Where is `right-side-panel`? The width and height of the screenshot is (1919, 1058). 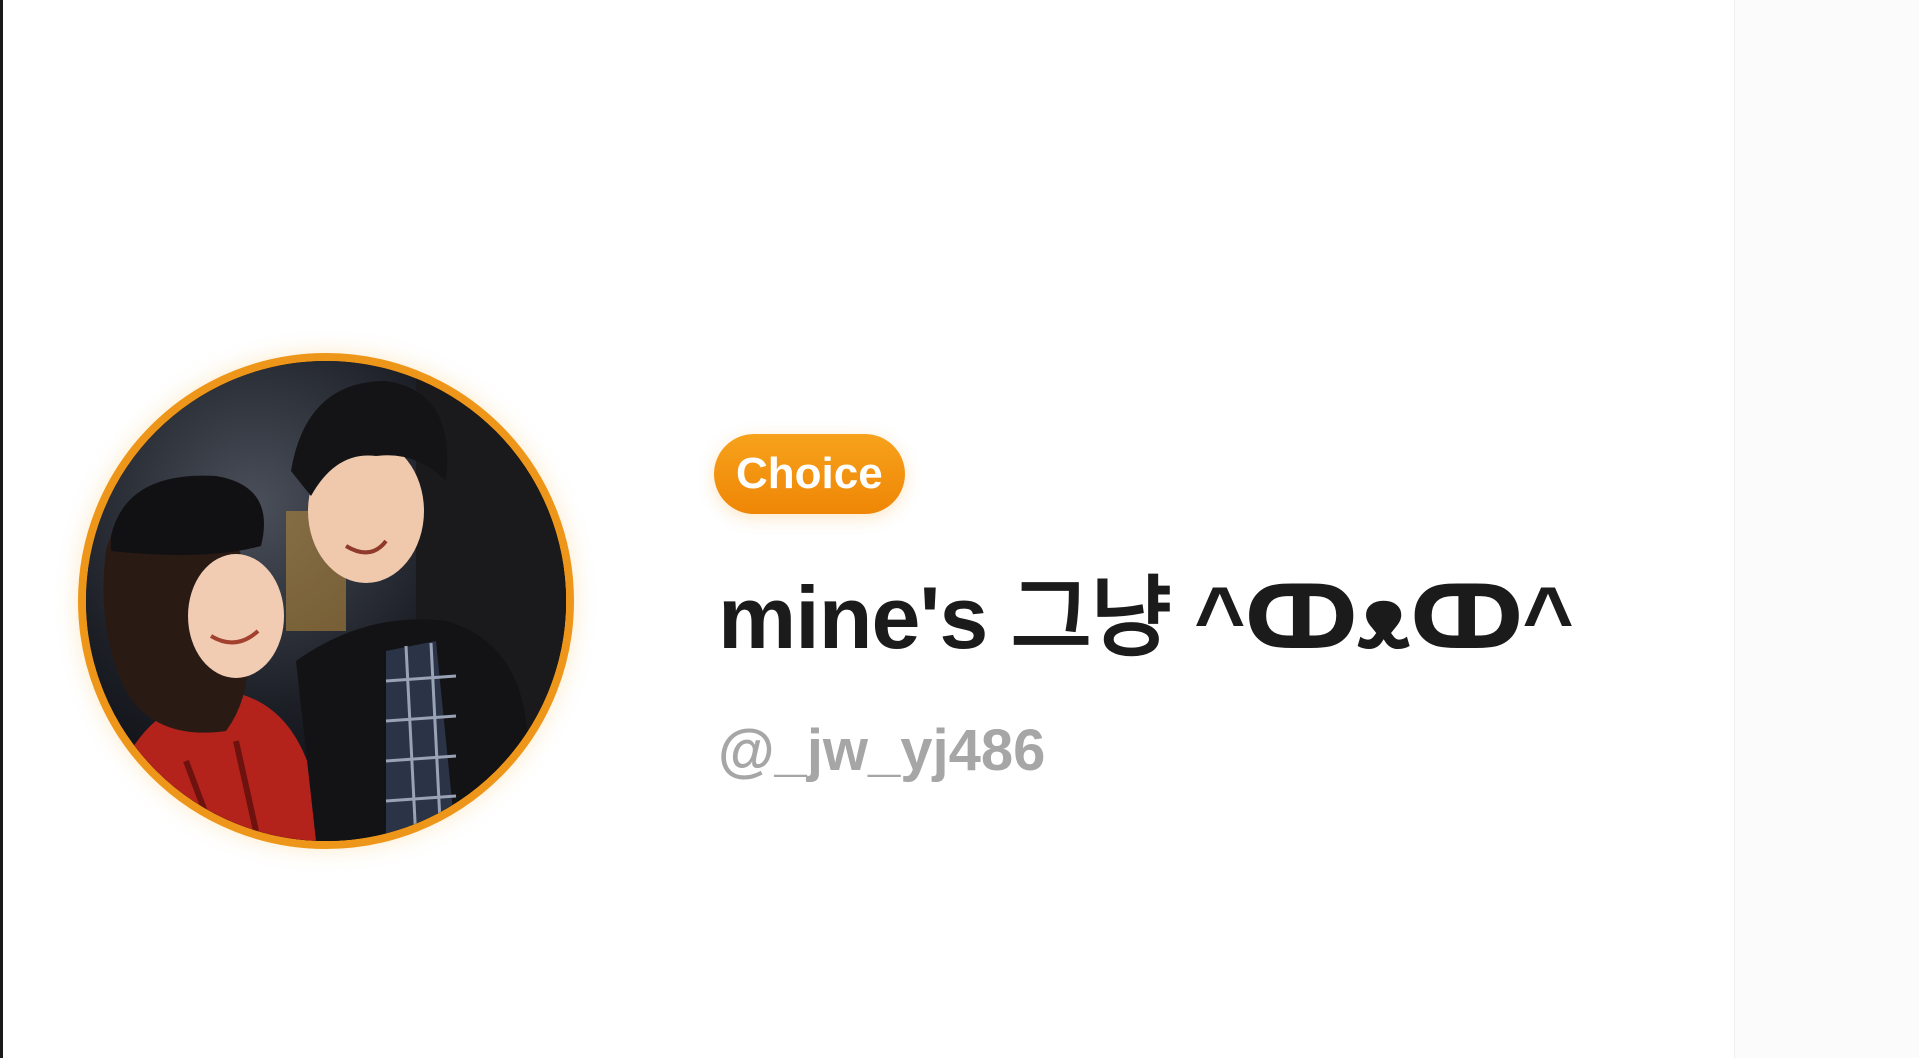 right-side-panel is located at coordinates (1826, 529).